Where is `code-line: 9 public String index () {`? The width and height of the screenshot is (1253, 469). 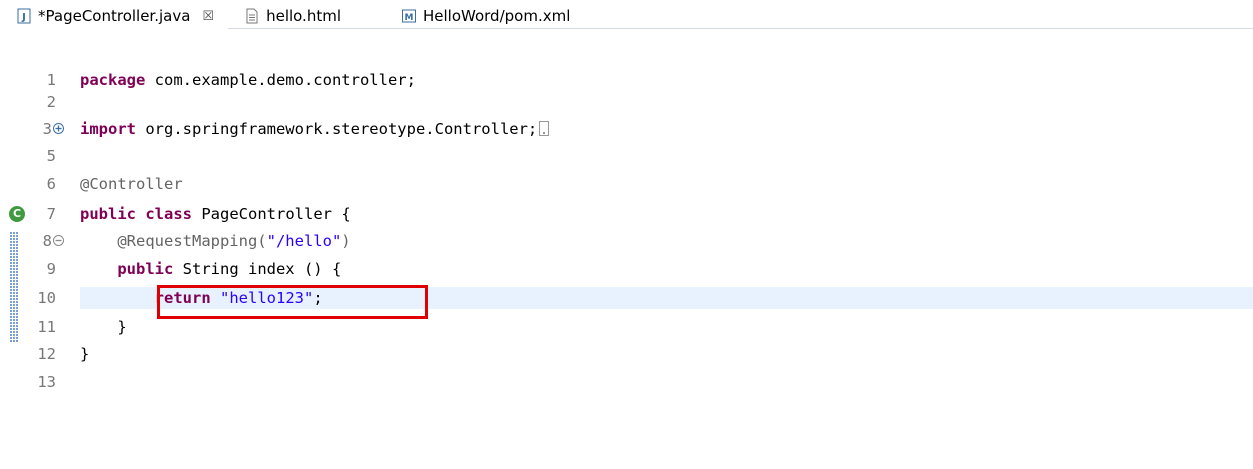
code-line: 9 public String index () { is located at coordinates (626, 269).